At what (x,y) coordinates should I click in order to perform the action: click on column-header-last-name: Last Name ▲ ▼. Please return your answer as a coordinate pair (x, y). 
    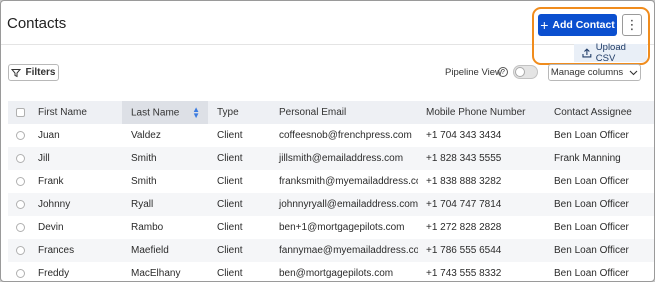
    Looking at the image, I should click on (165, 112).